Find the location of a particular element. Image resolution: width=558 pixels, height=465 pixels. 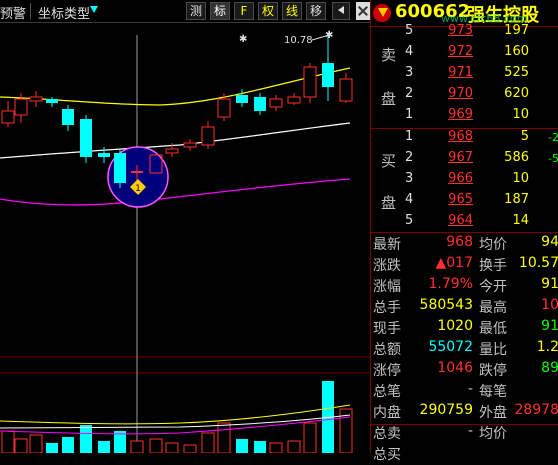

volume: 197 is located at coordinates (516, 30).